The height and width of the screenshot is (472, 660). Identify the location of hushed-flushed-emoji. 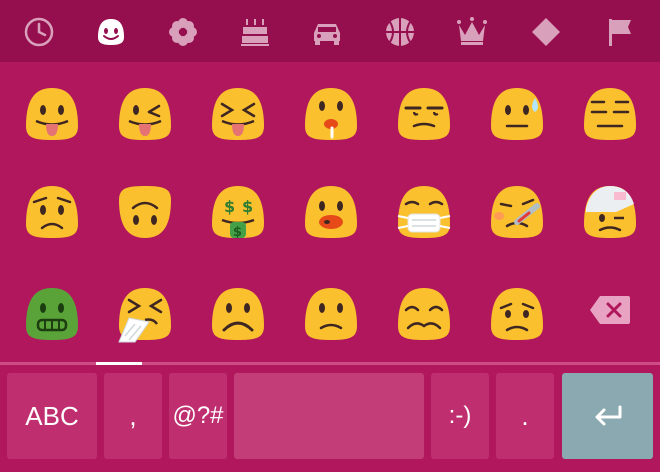
(331, 212).